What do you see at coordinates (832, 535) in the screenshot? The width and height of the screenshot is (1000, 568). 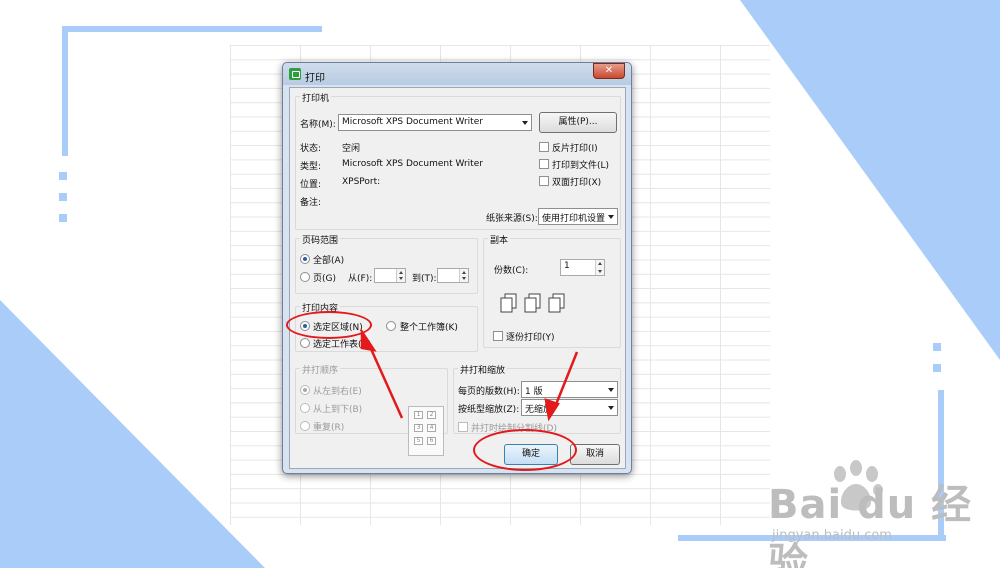 I see `watermark-url: jingyan.baidu.com` at bounding box center [832, 535].